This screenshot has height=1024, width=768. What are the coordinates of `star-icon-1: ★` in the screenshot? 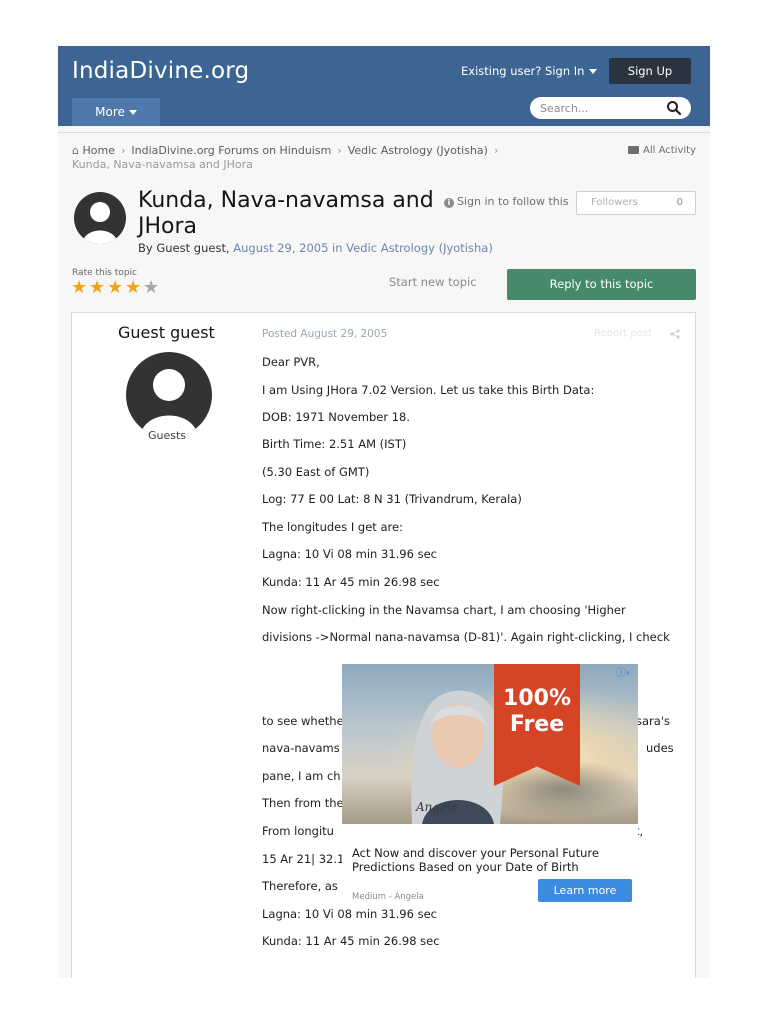 It's located at (80, 288).